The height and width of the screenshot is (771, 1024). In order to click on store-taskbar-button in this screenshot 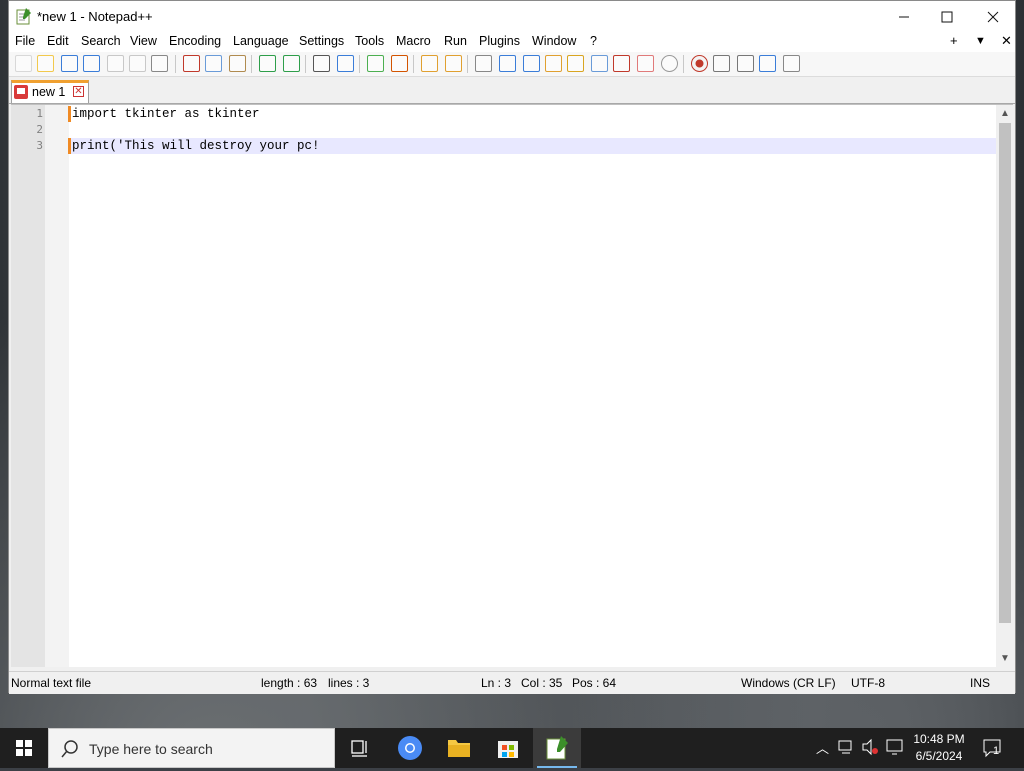, I will do `click(508, 748)`.